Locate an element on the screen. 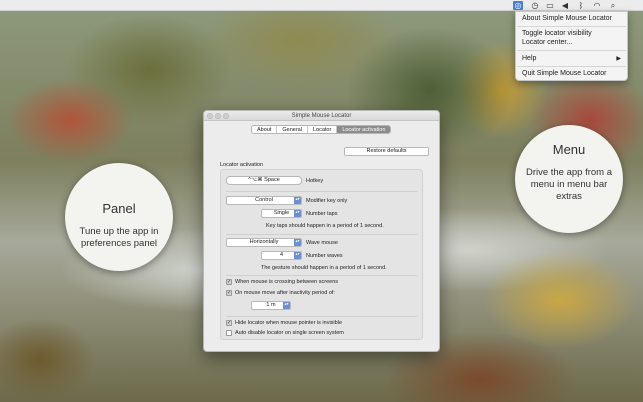 The image size is (643, 402). modifier-key-value: Control is located at coordinates (264, 200).